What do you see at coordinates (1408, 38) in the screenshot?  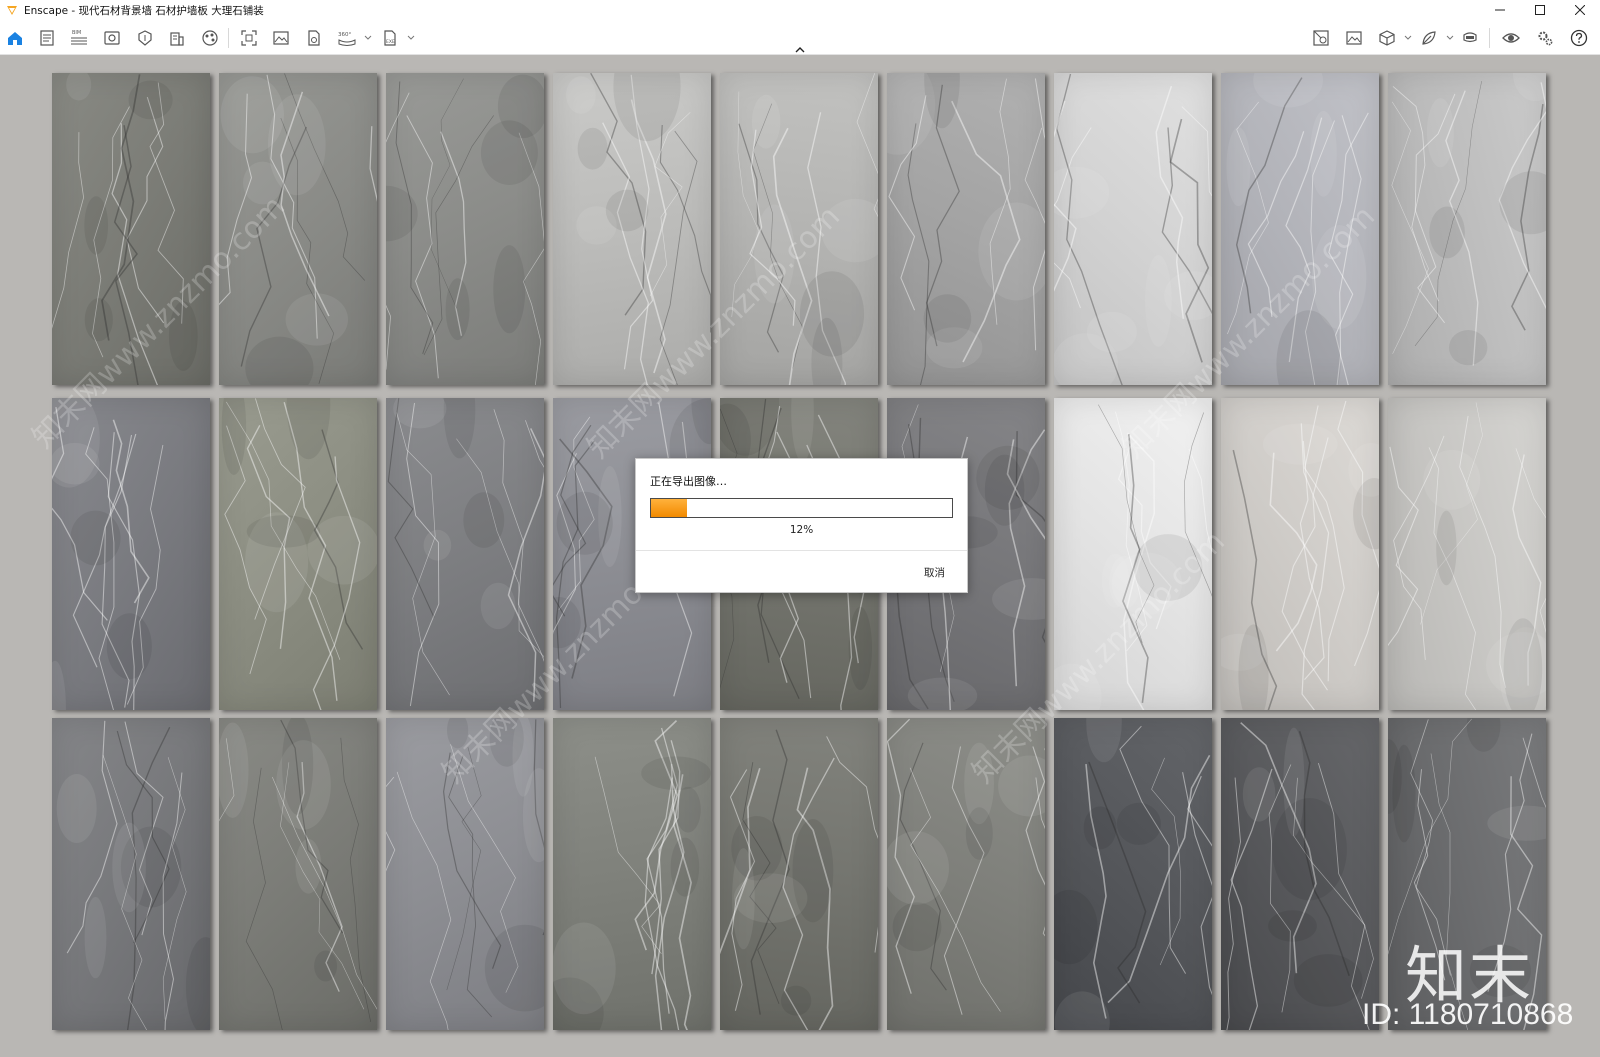 I see `sketch-dropdown-icon` at bounding box center [1408, 38].